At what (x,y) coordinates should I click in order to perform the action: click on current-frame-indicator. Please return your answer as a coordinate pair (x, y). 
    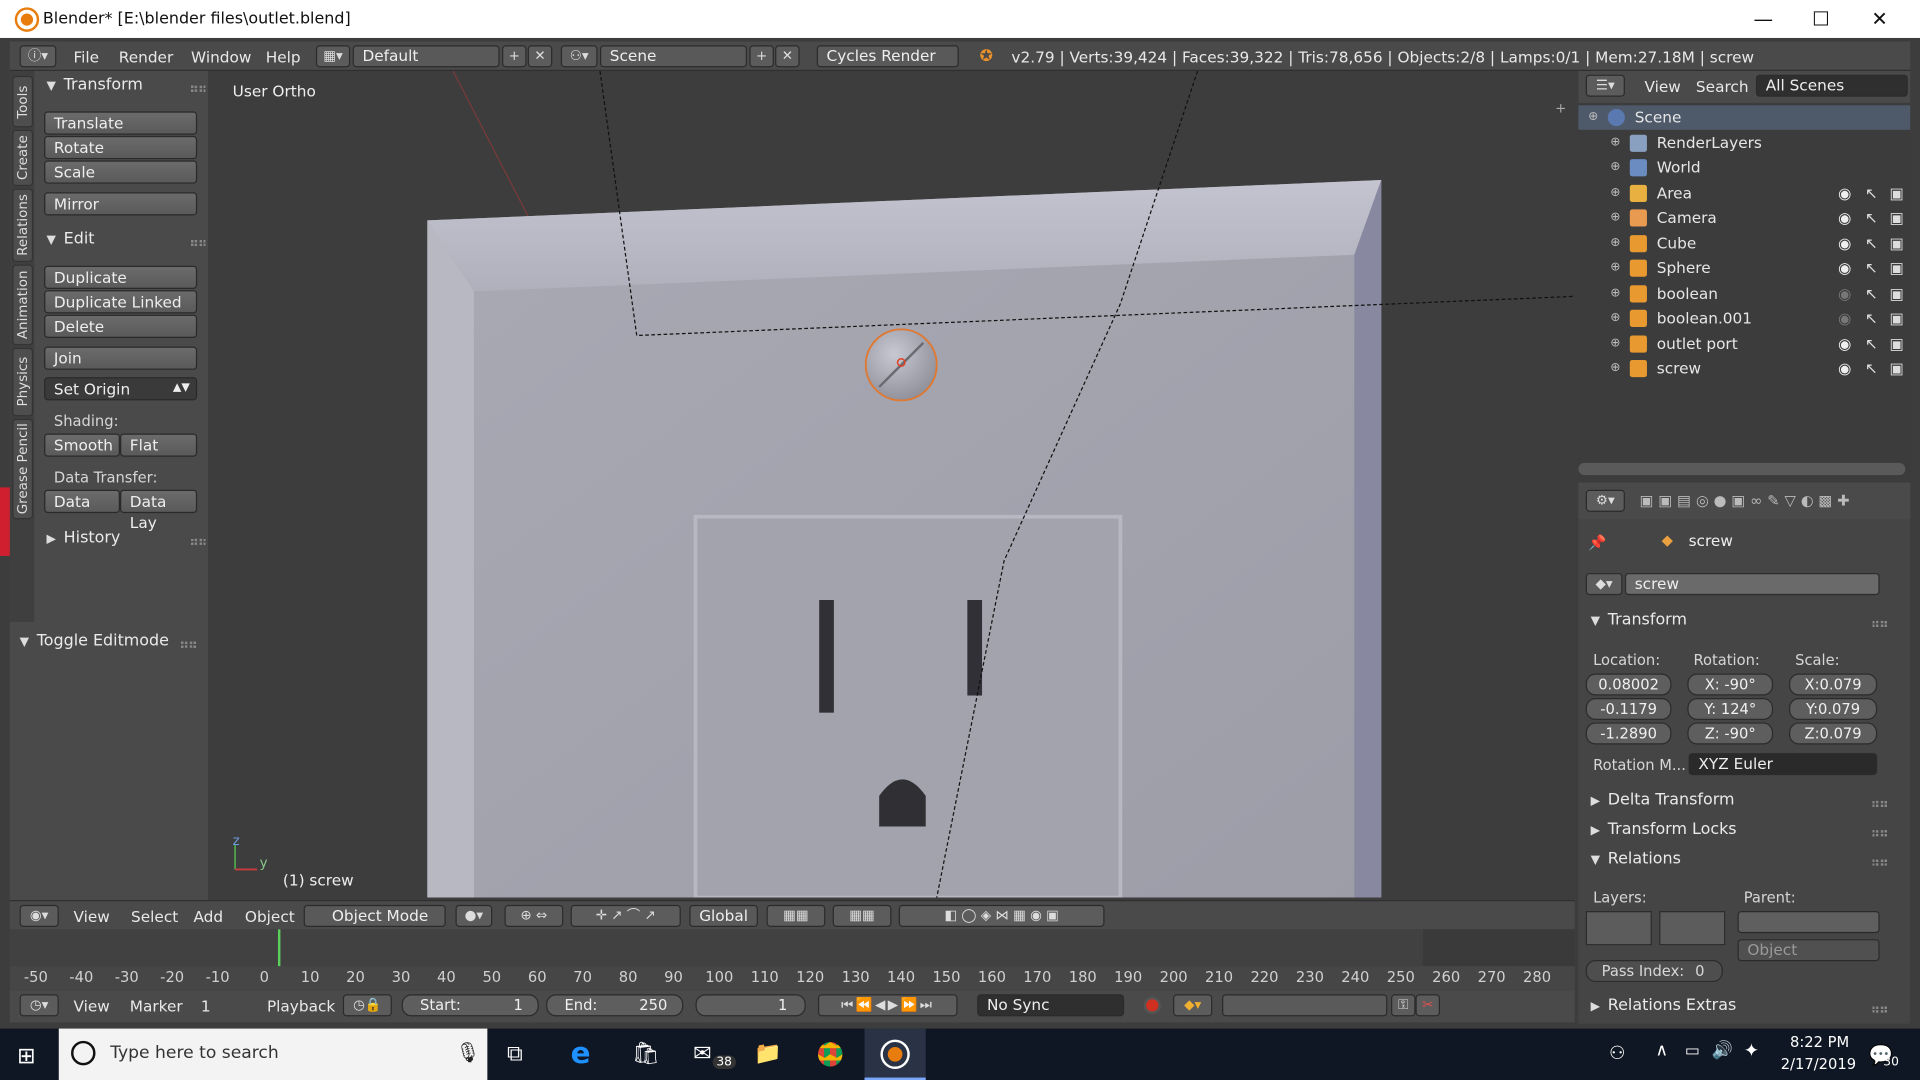
    Looking at the image, I should click on (279, 948).